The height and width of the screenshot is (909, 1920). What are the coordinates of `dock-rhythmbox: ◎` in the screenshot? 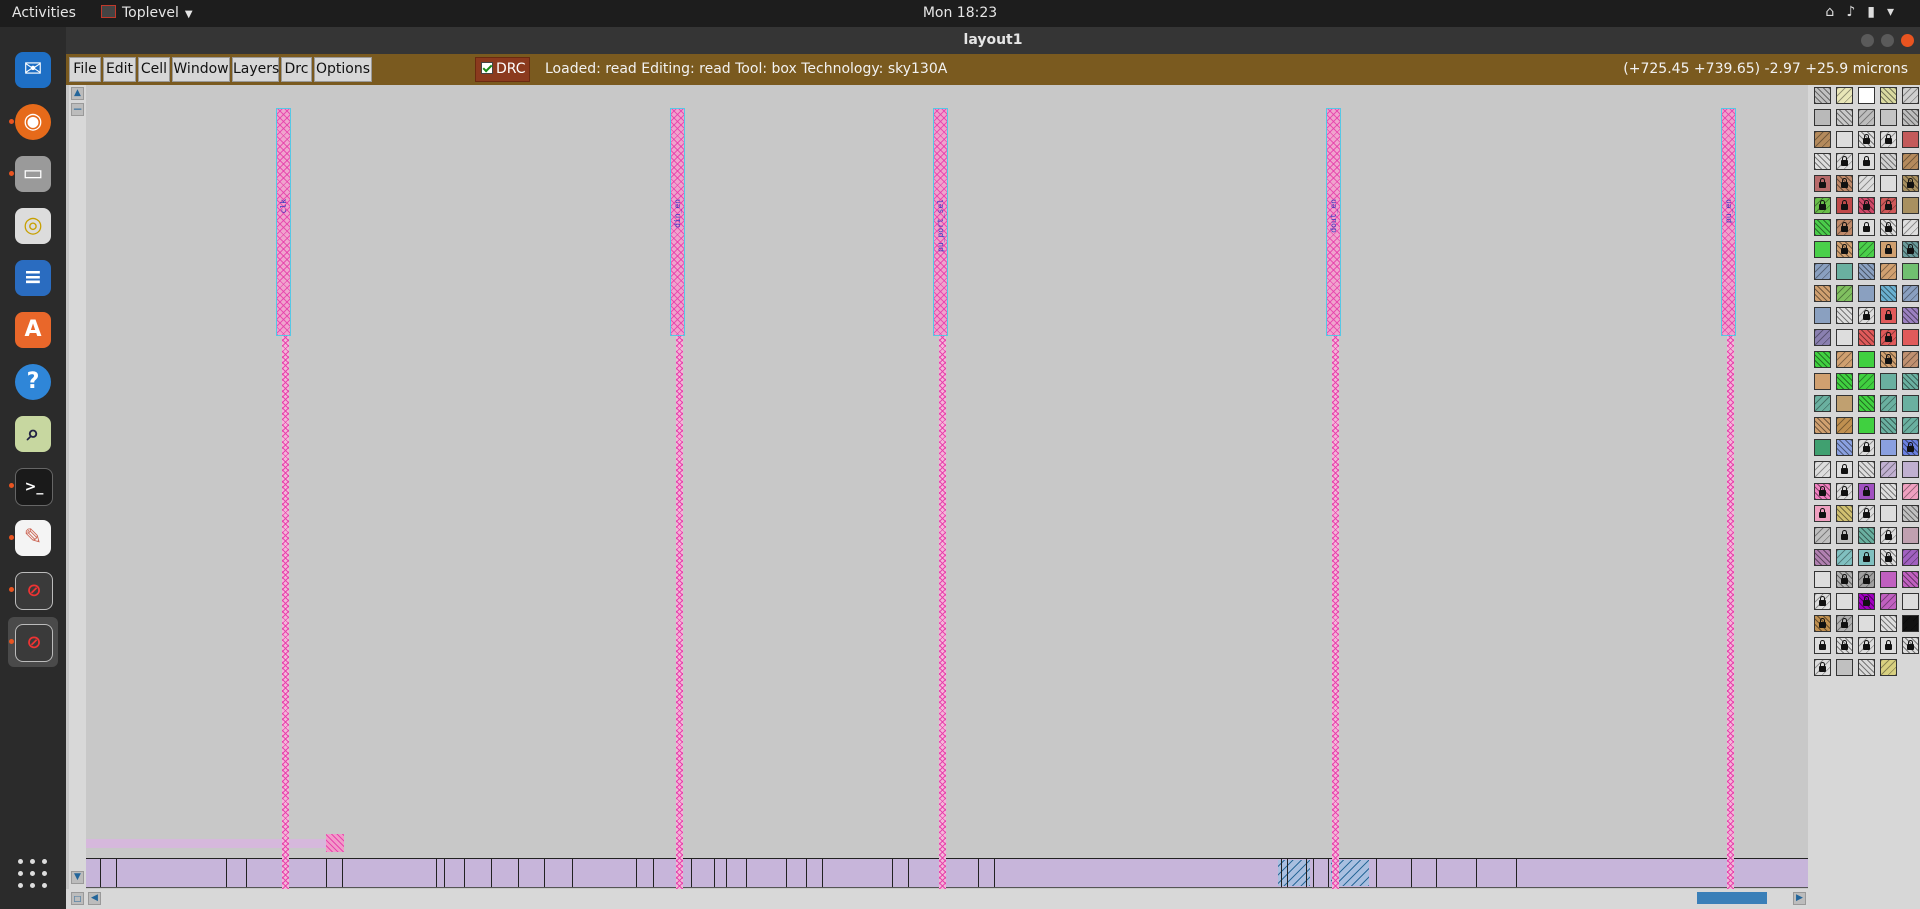 It's located at (33, 226).